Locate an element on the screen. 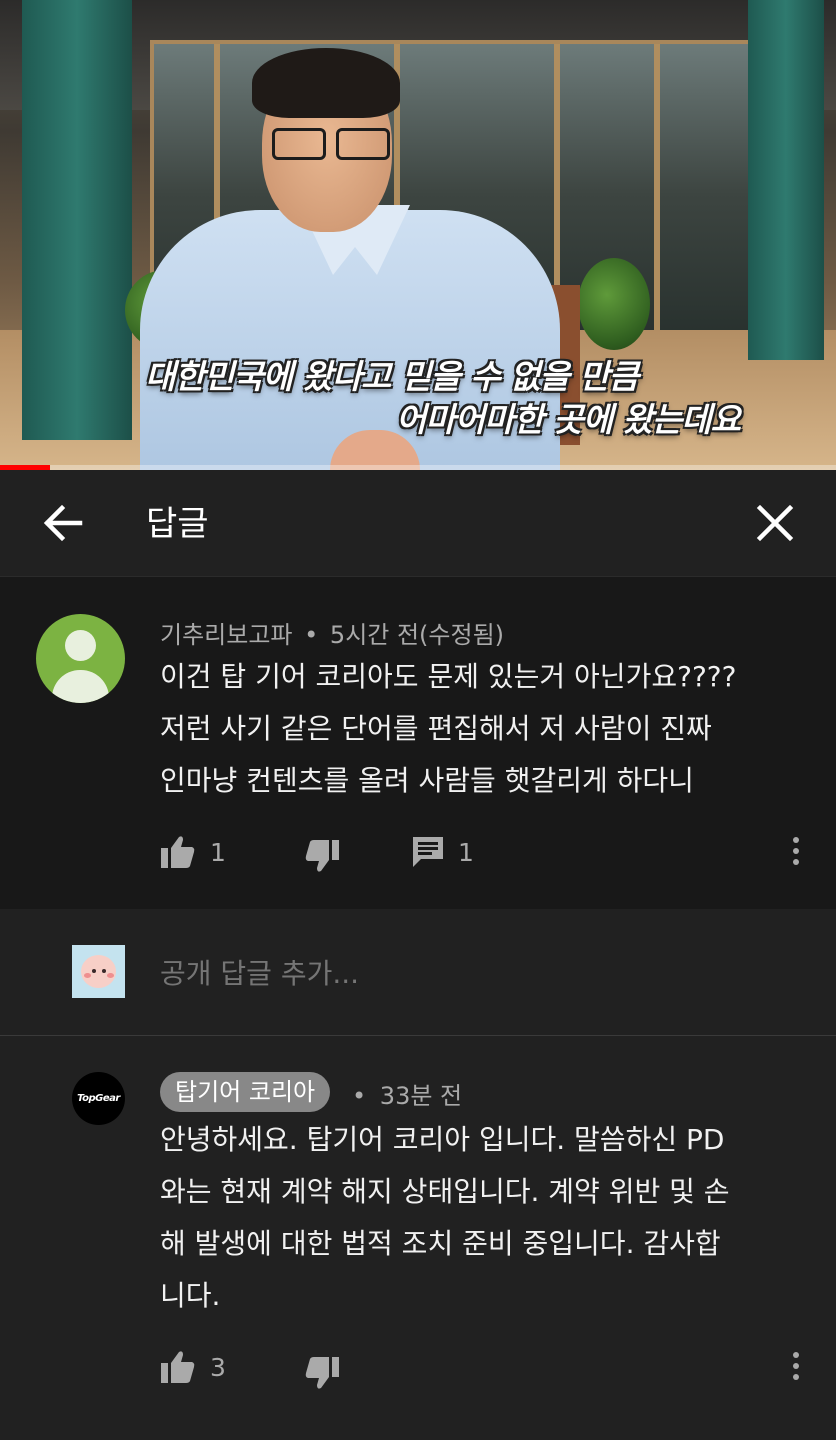 The height and width of the screenshot is (1440, 836). comment-meta: • 33분 전 is located at coordinates (407, 1093).